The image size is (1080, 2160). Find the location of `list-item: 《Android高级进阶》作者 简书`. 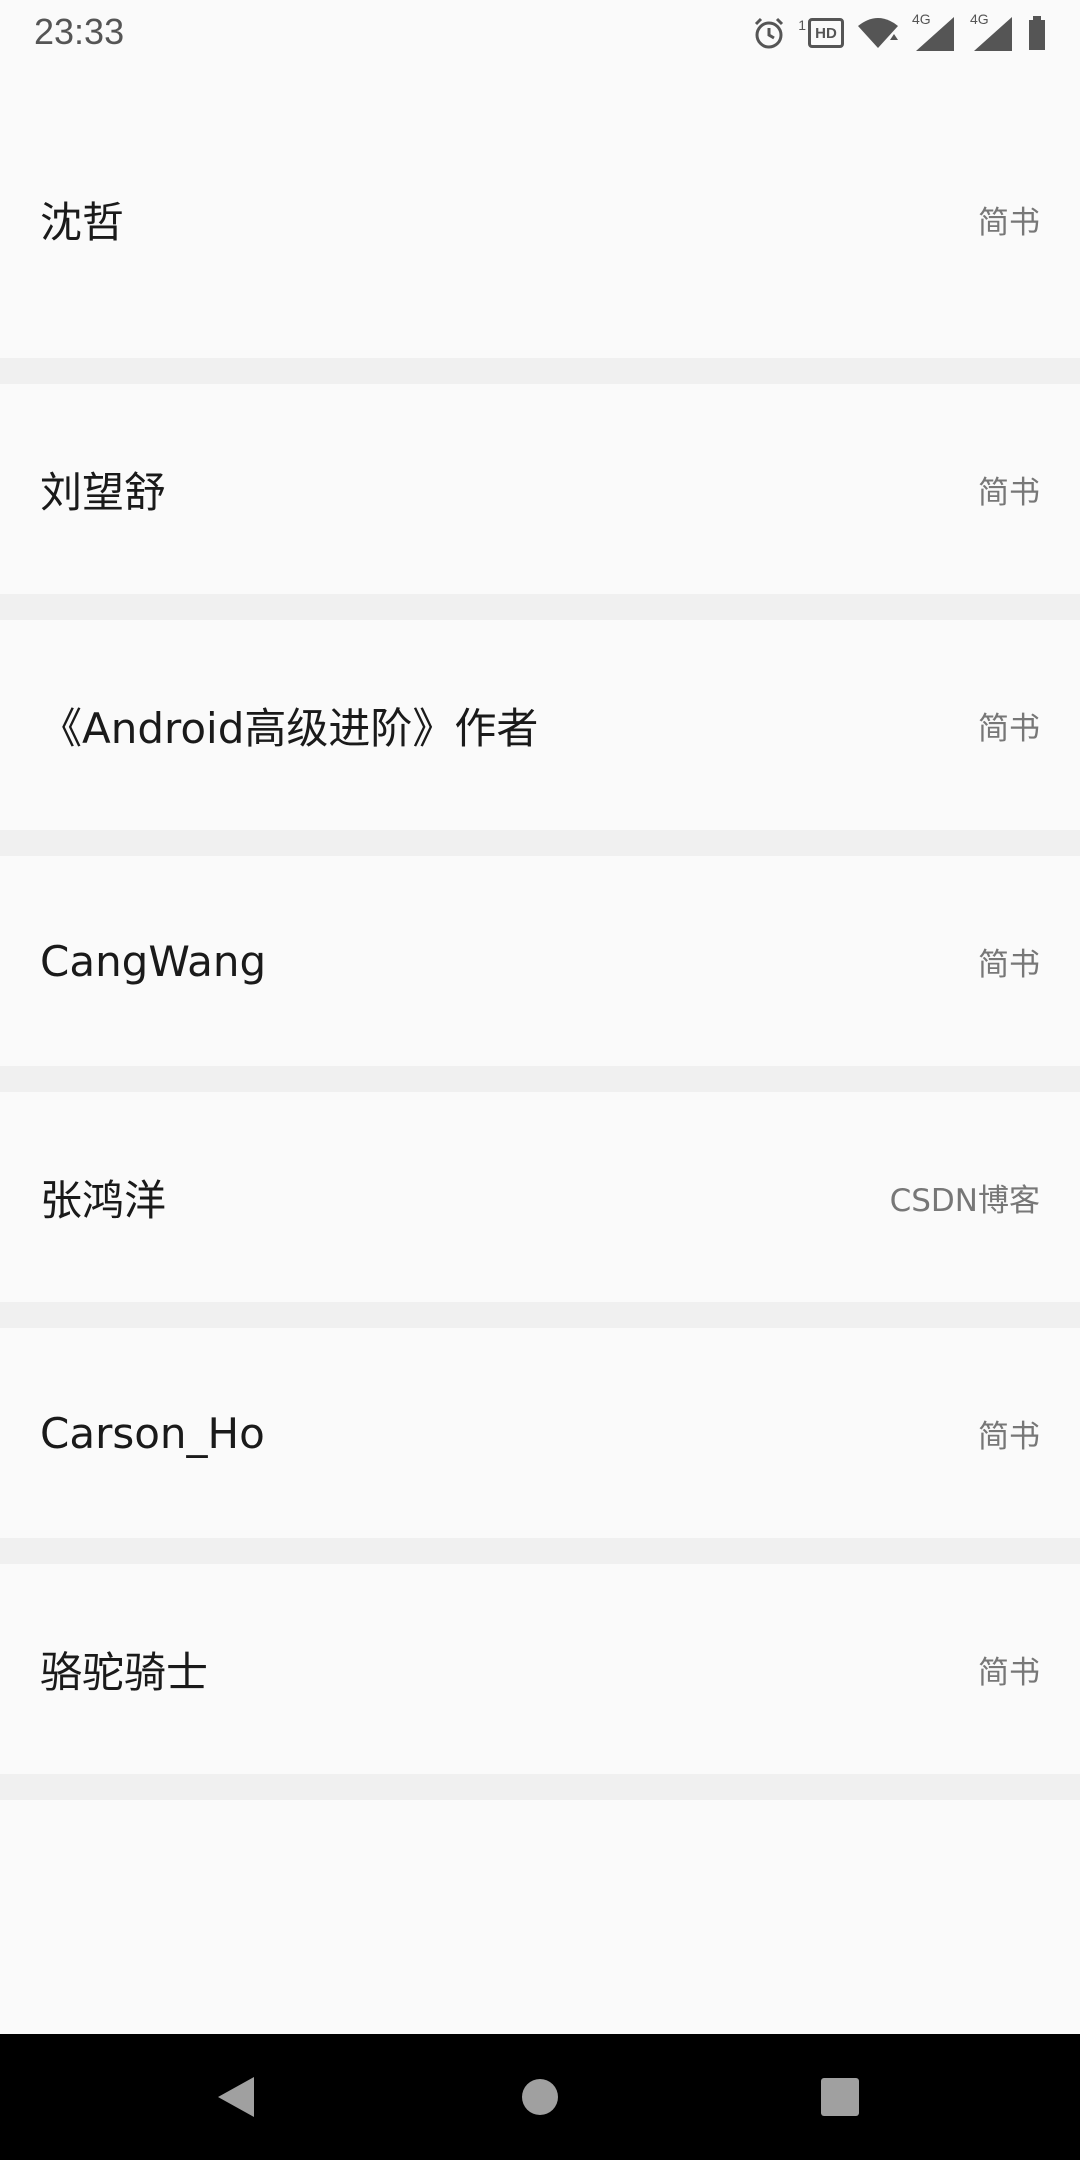

list-item: 《Android高级进阶》作者 简书 is located at coordinates (540, 725).